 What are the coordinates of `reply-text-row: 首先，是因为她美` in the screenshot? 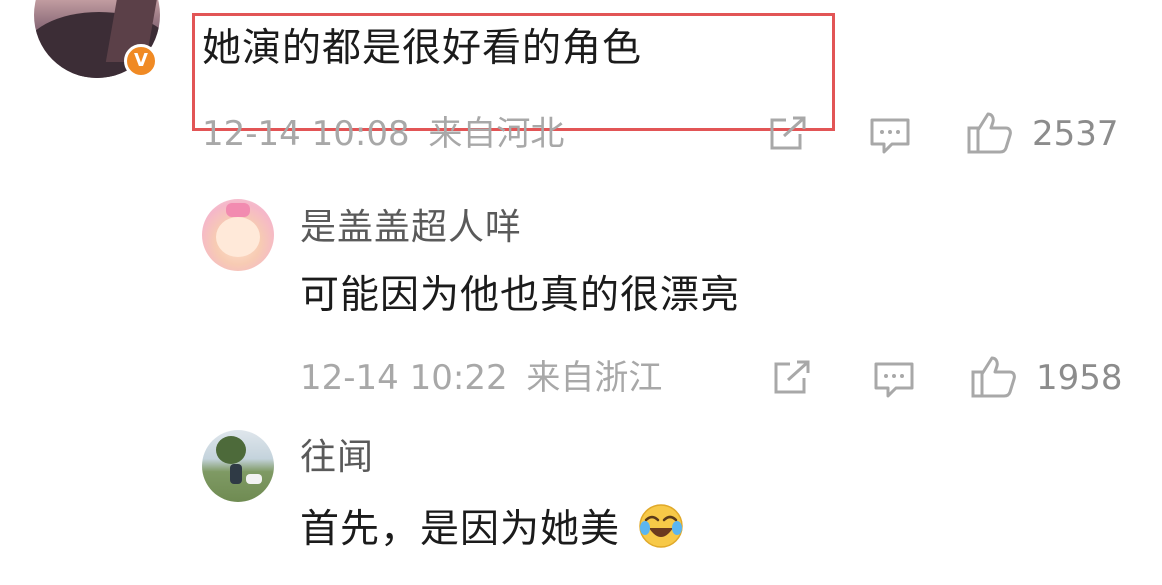 It's located at (492, 528).